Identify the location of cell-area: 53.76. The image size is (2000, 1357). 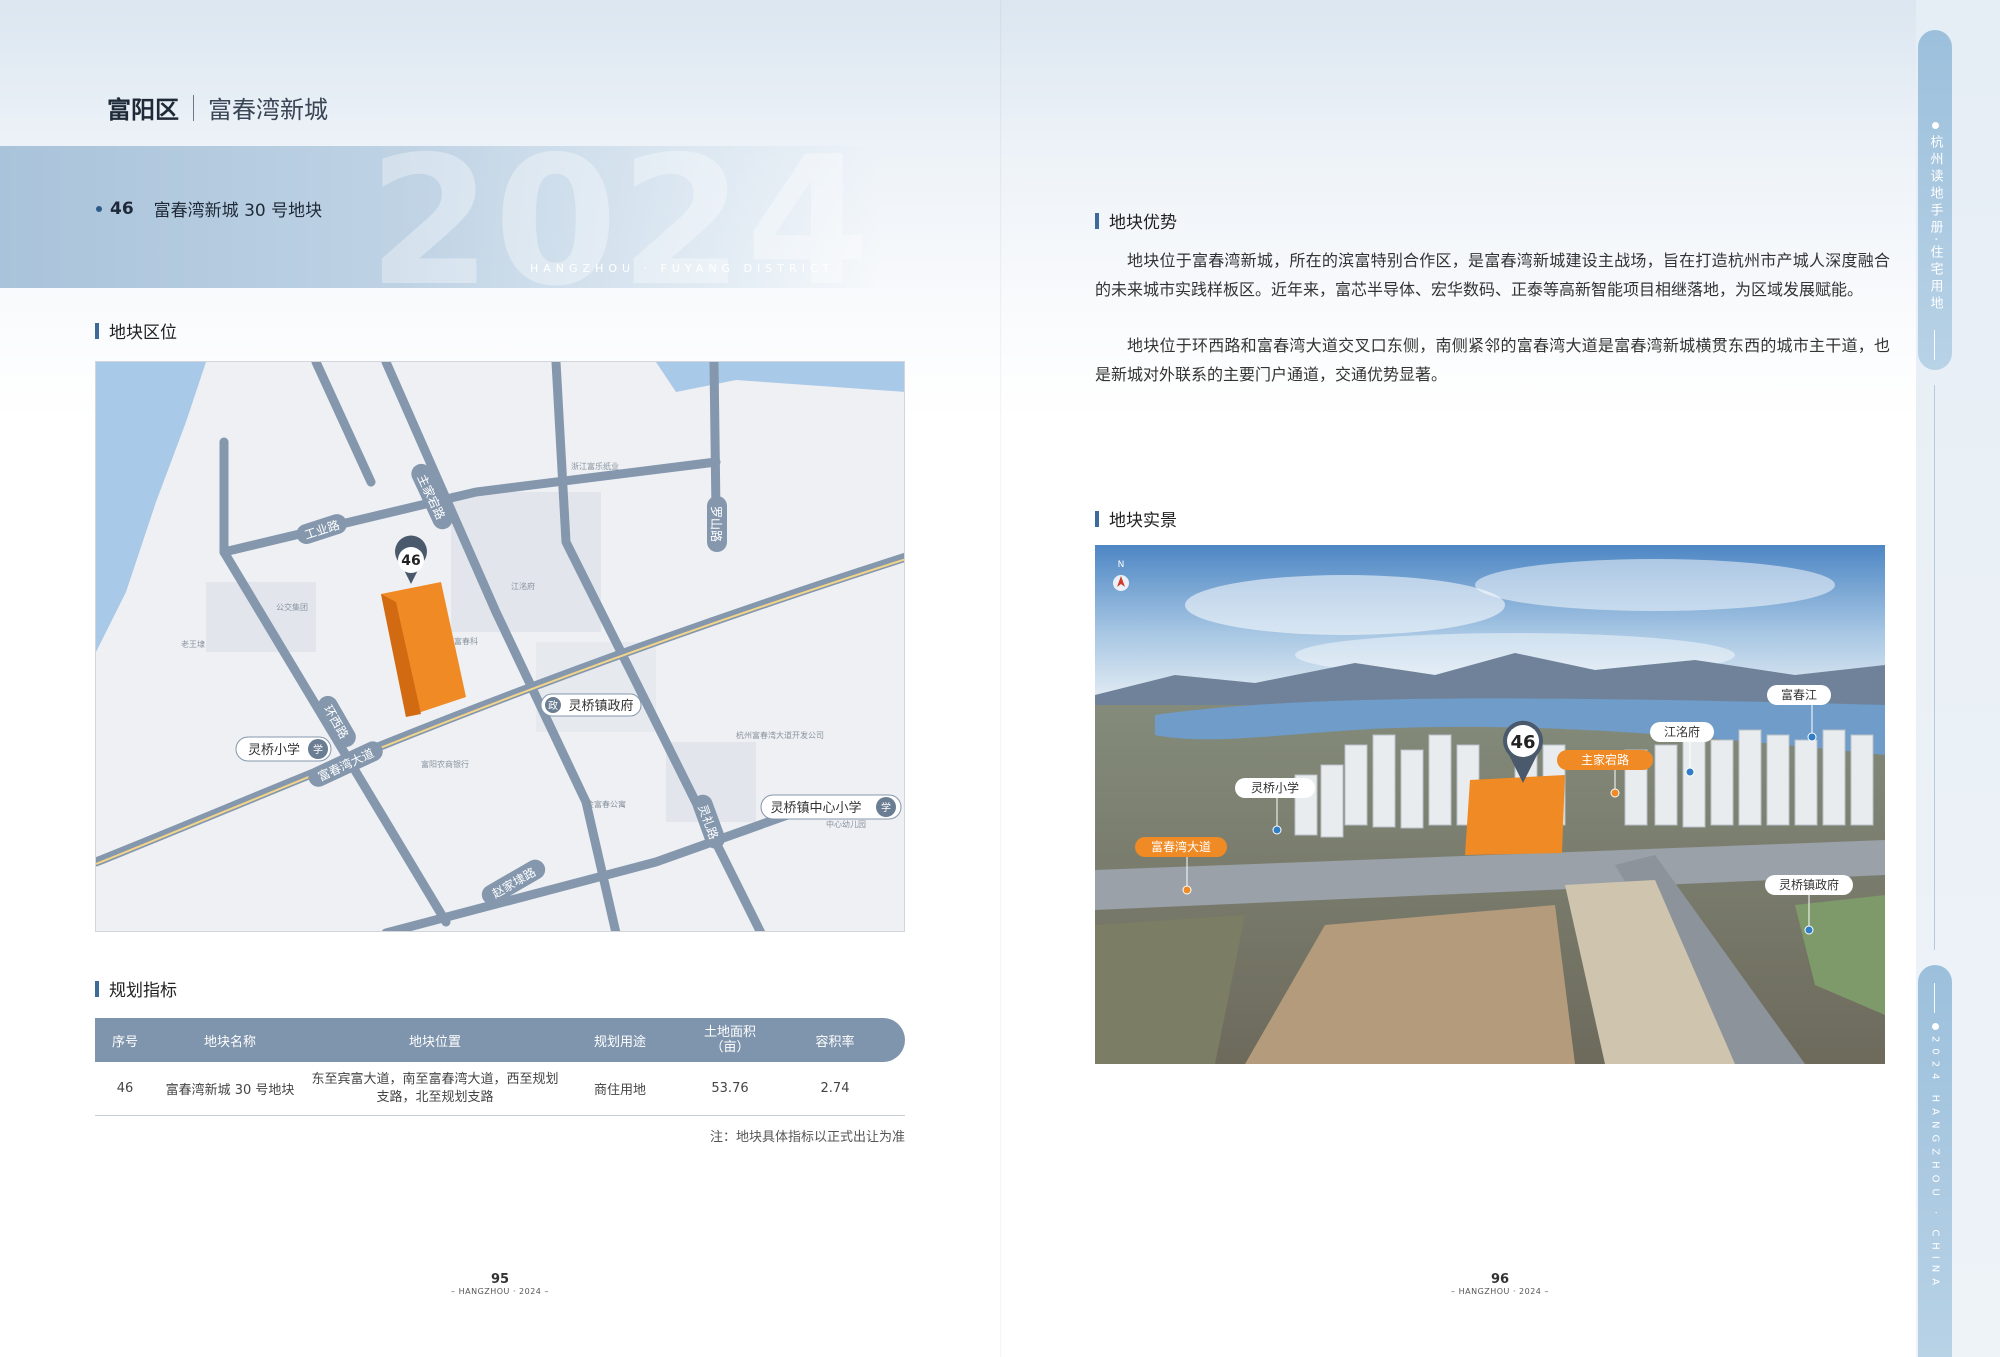
(730, 1088).